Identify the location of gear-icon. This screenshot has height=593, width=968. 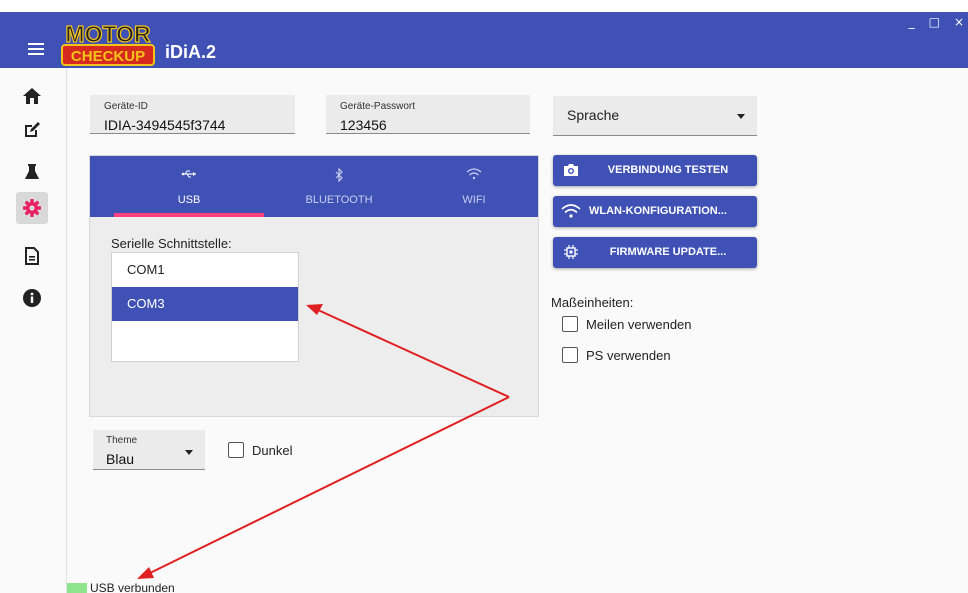
(32, 208).